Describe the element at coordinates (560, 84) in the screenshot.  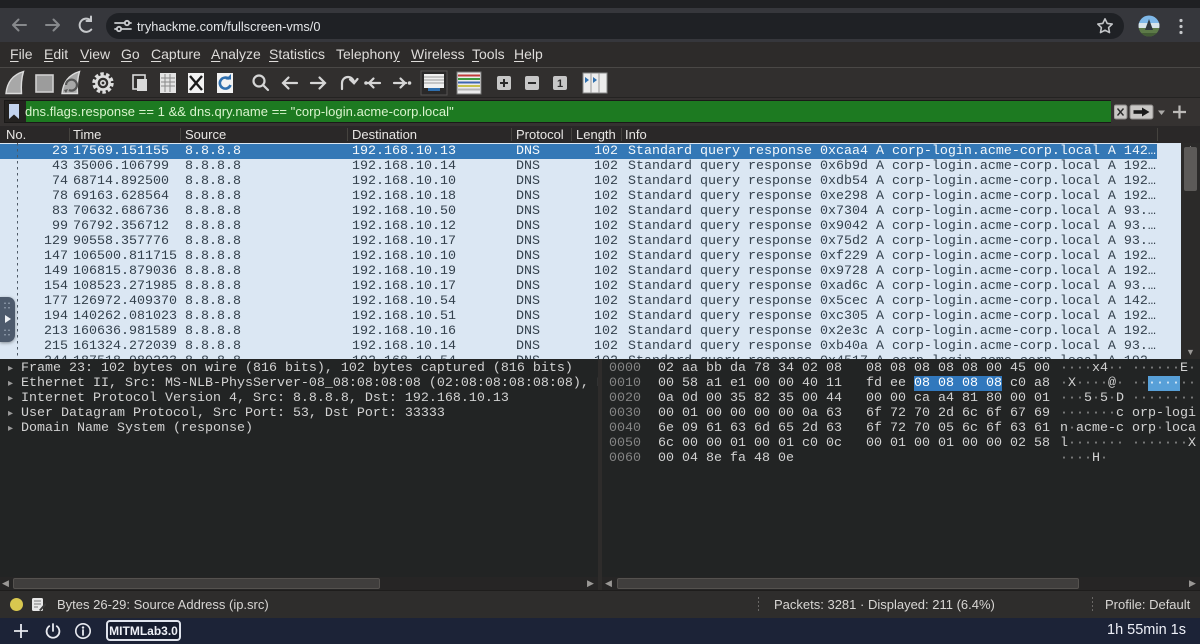
I see `svg-text: 1` at that location.